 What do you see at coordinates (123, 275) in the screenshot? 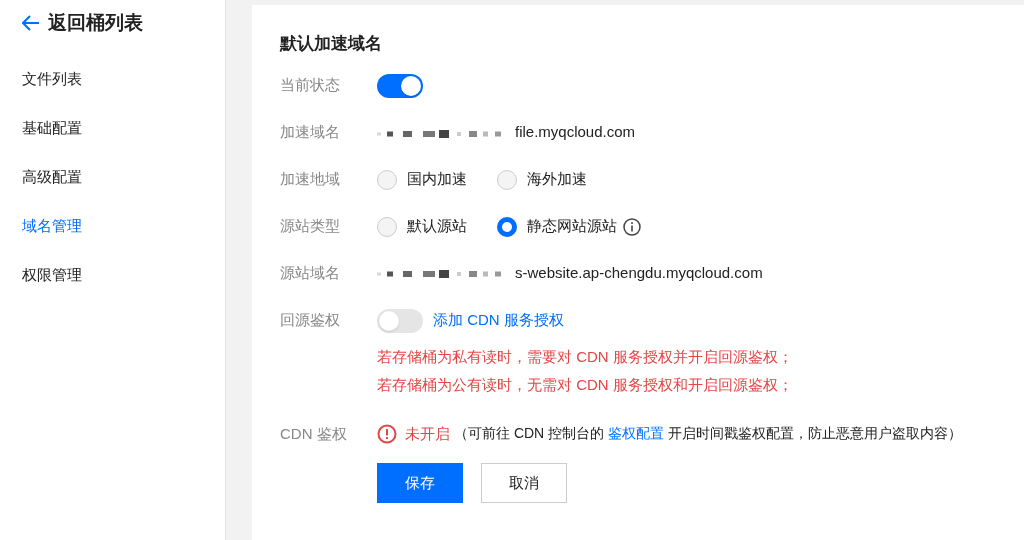
I see `sidebar-item: 权限管理` at bounding box center [123, 275].